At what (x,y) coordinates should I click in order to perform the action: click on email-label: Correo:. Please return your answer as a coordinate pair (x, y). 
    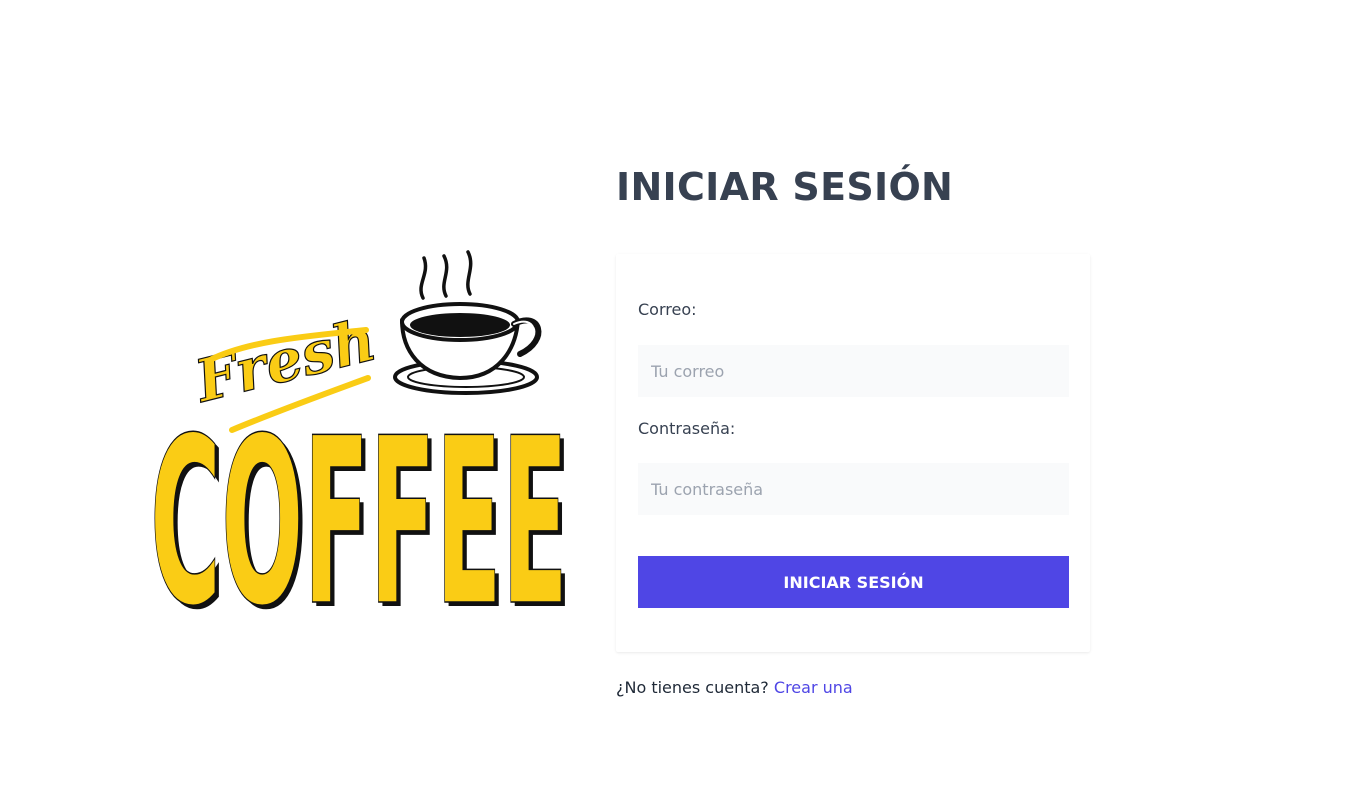
    Looking at the image, I should click on (667, 309).